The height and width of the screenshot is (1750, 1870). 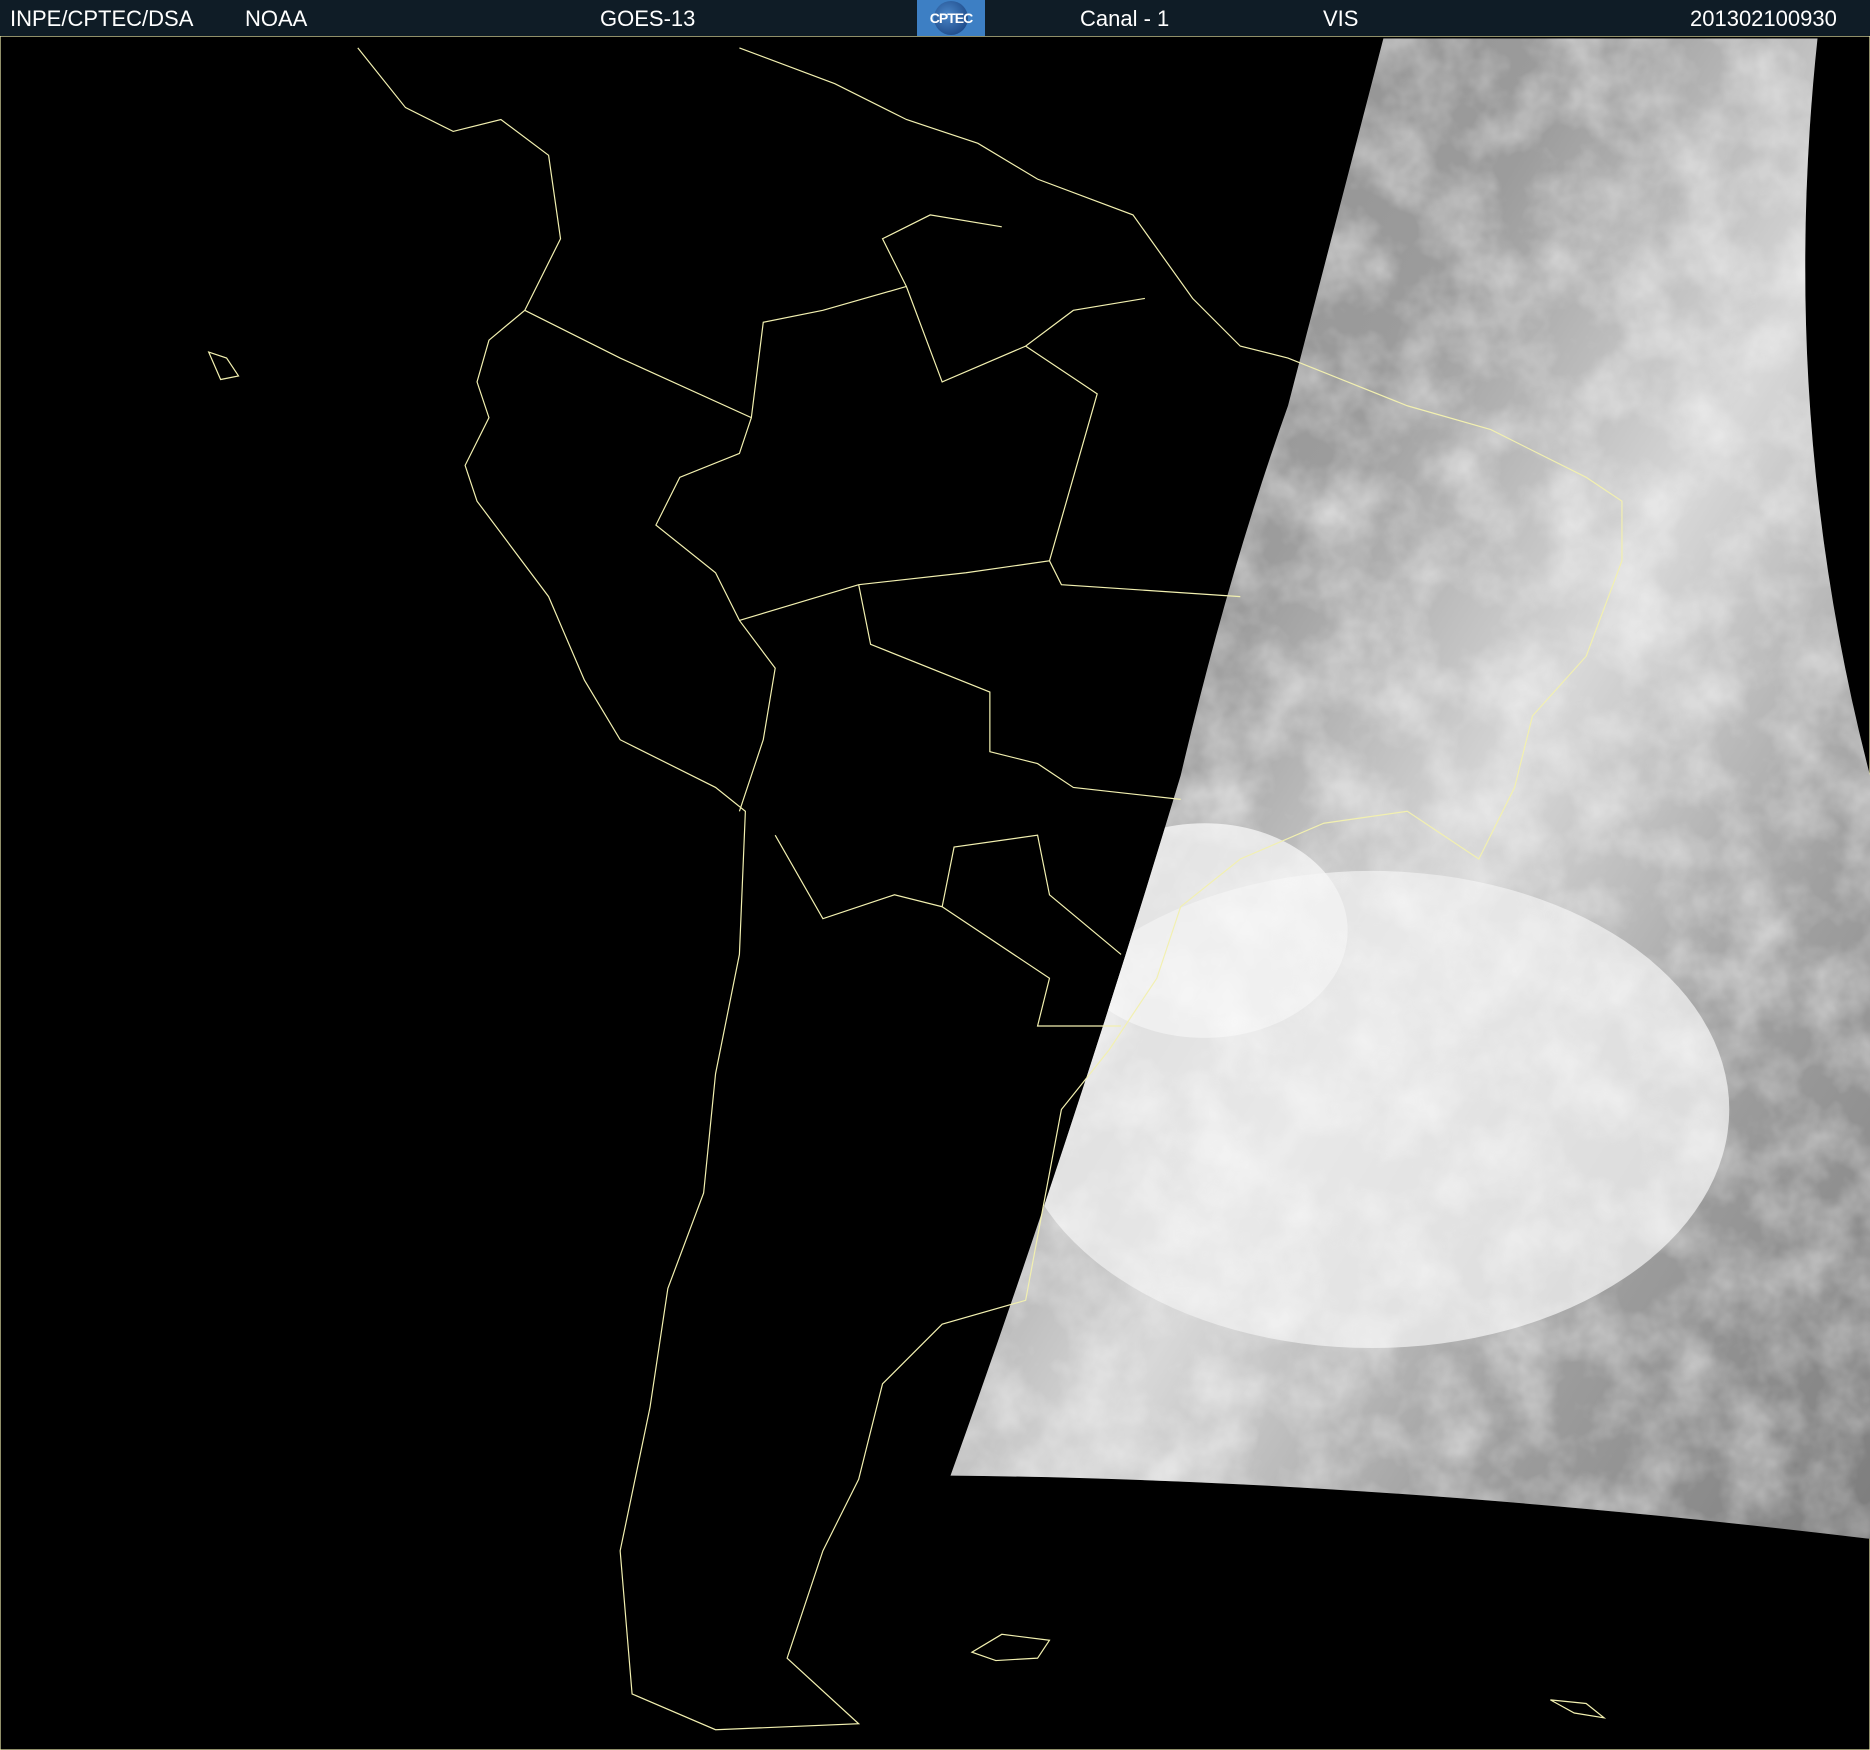 What do you see at coordinates (1341, 18) in the screenshot?
I see `band-label: VIS` at bounding box center [1341, 18].